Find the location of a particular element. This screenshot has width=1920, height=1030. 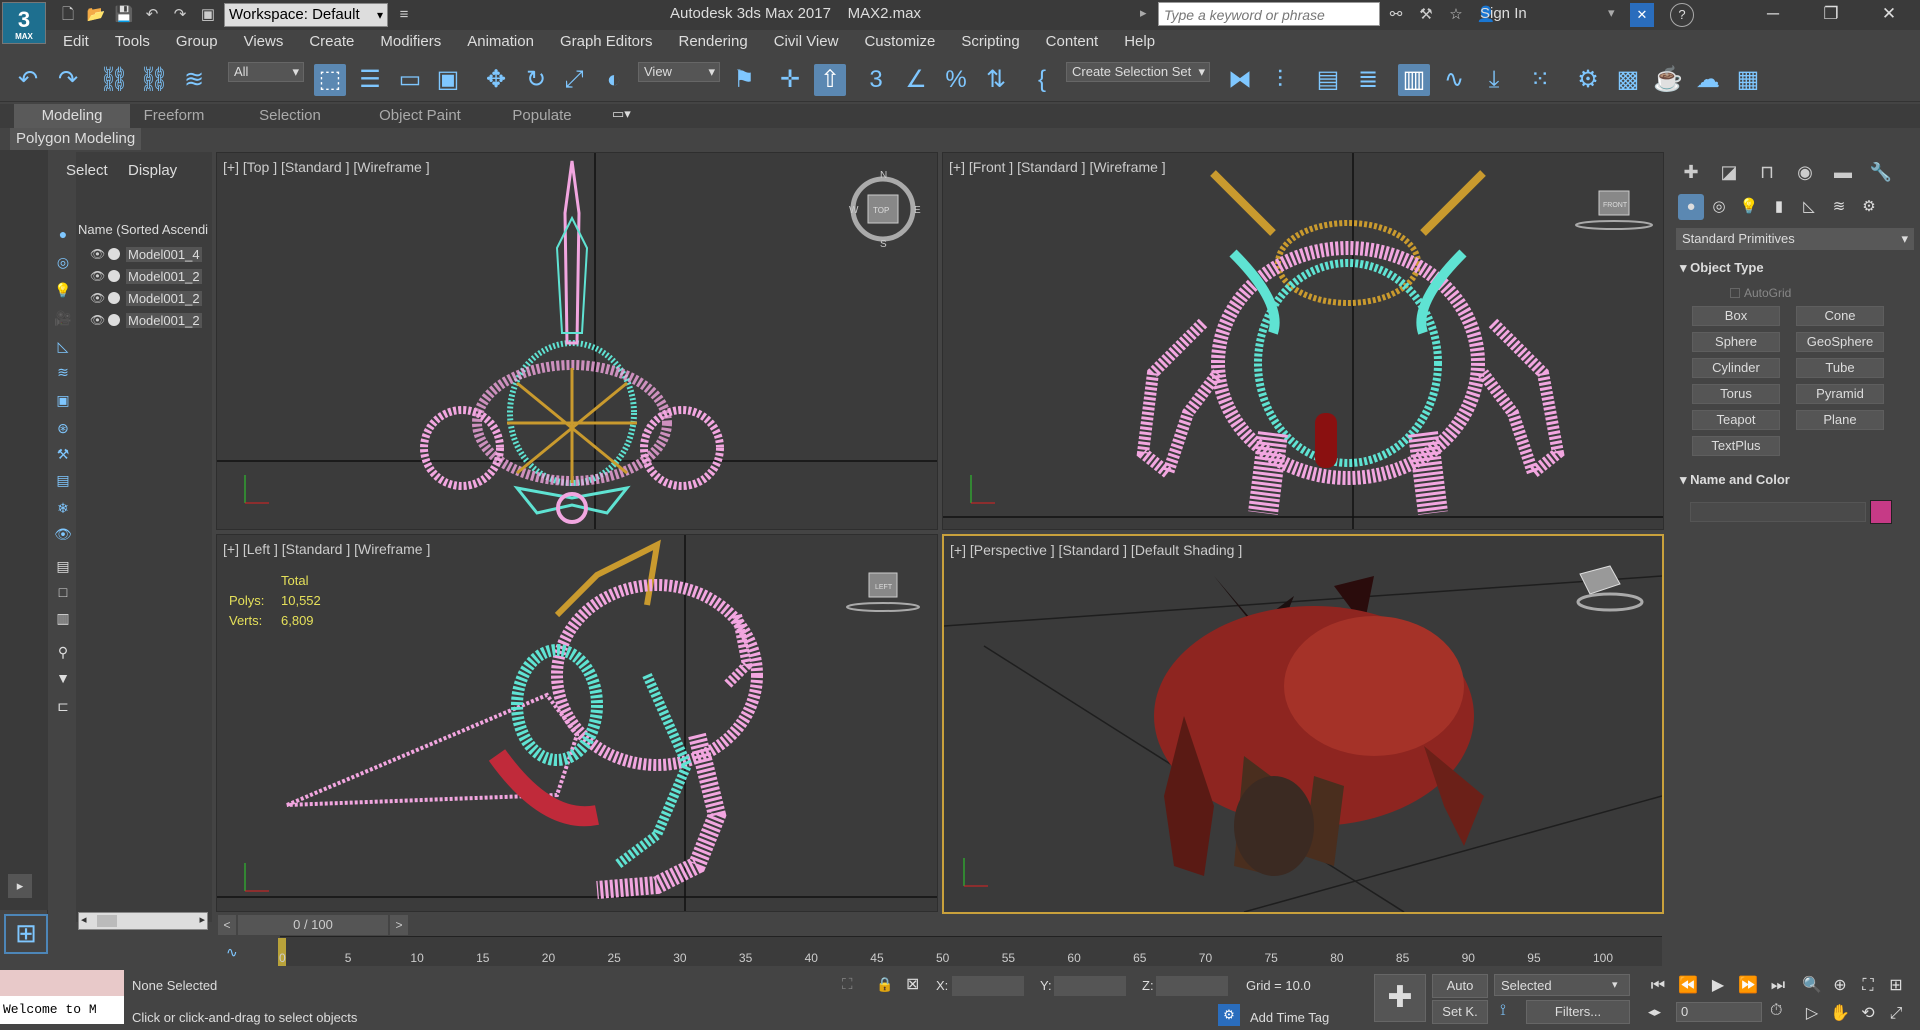

zoom-all-icon: ⊕ is located at coordinates (1840, 986).